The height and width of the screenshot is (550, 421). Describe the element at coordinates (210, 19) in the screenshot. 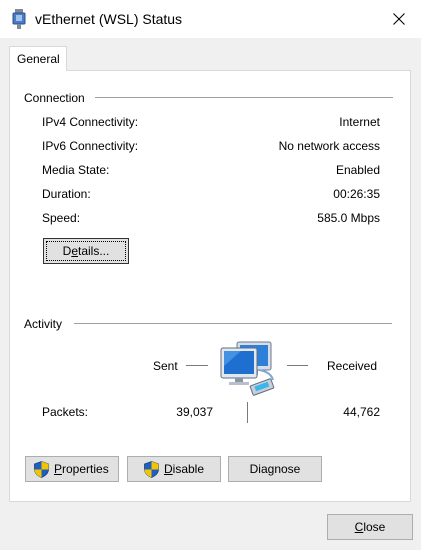

I see `title-bar: vEthernet (WSL) Status` at that location.